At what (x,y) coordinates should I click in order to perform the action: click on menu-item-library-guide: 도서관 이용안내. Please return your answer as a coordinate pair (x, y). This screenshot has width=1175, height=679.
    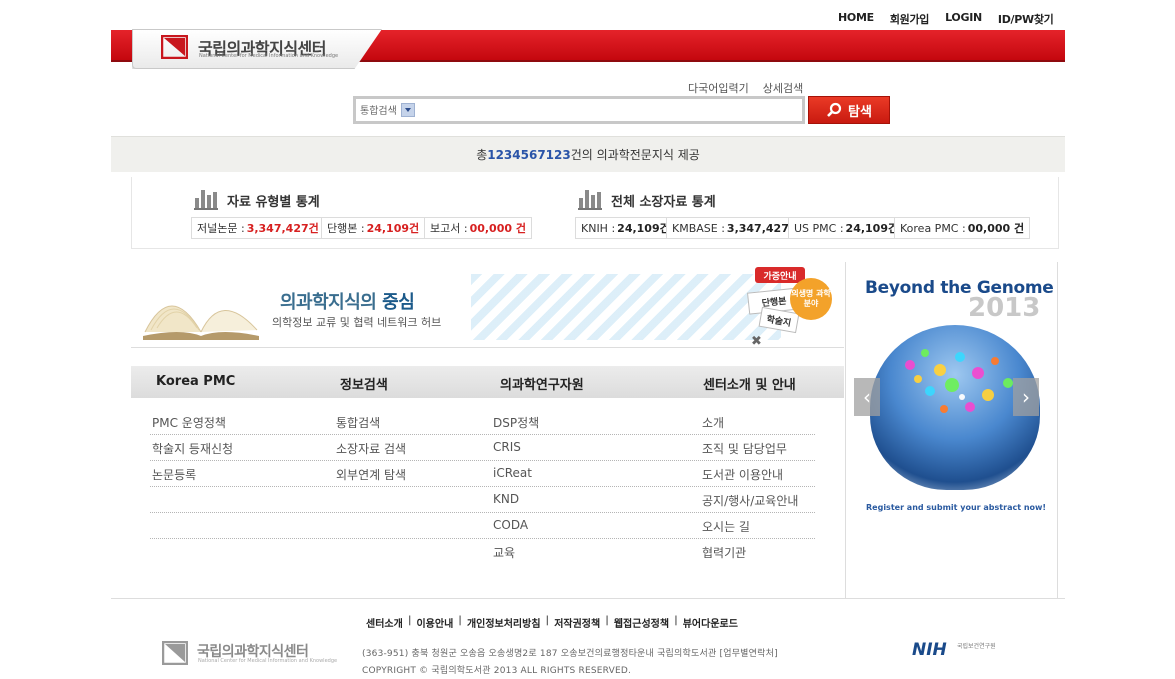
    Looking at the image, I should click on (742, 474).